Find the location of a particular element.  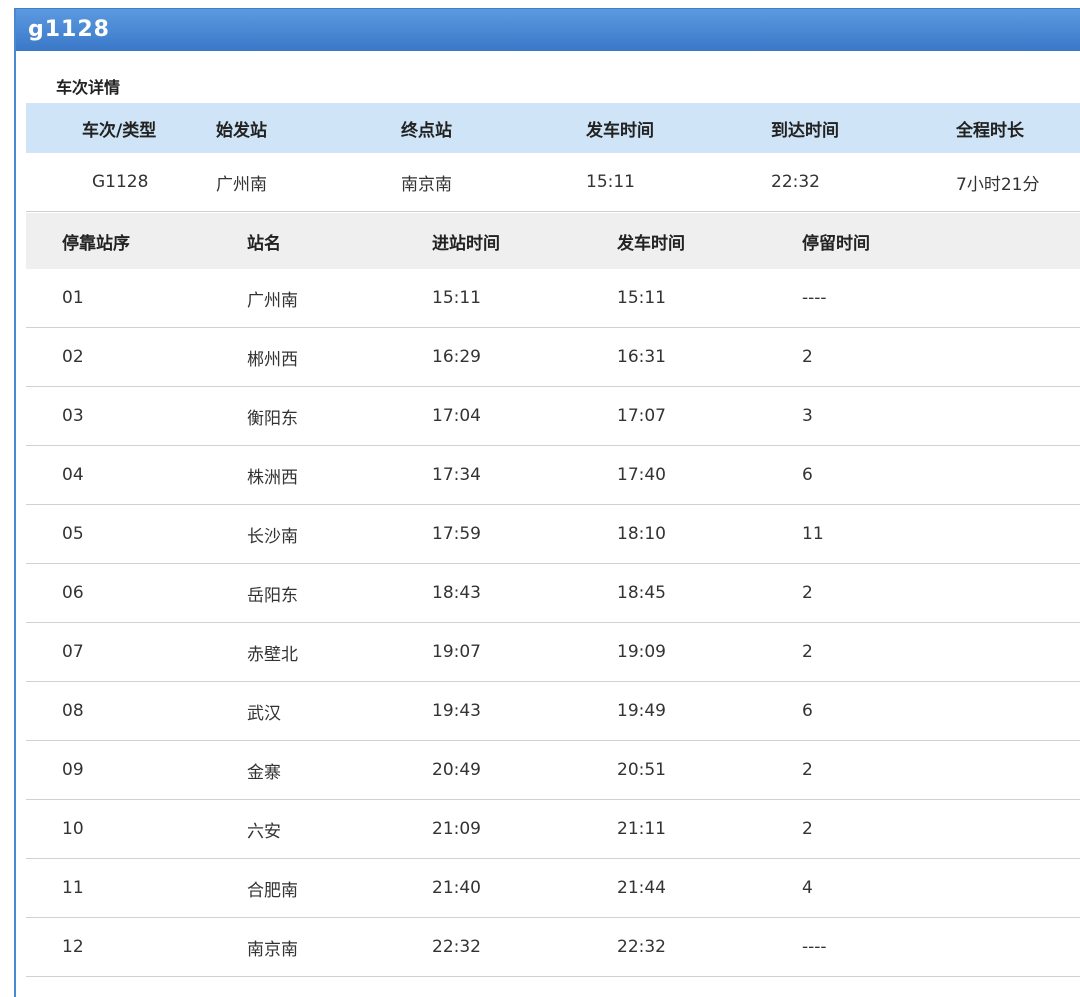

stop-seq: 09 is located at coordinates (73, 770).